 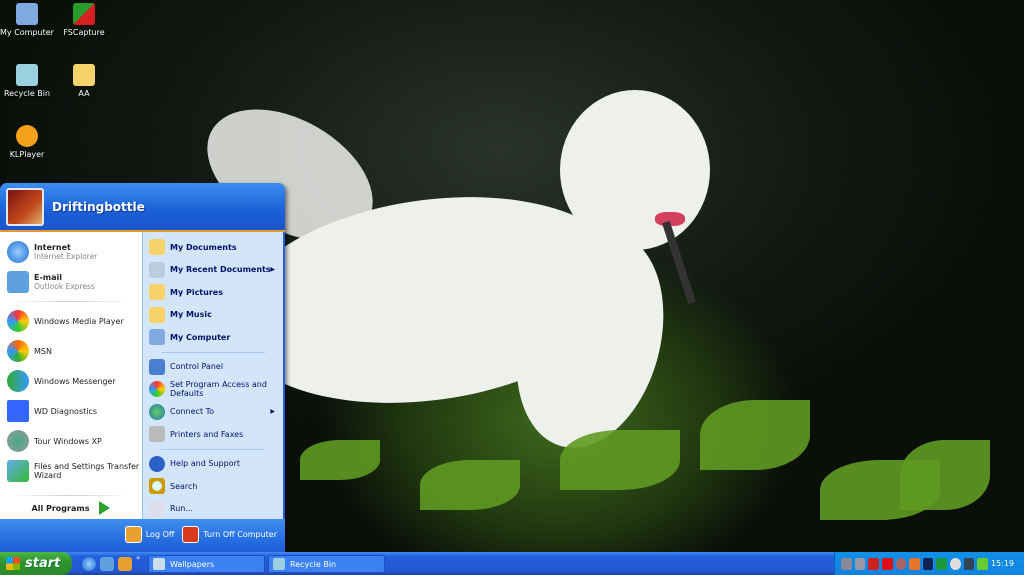 What do you see at coordinates (138, 558) in the screenshot?
I see `quicklaunch-more-button: »` at bounding box center [138, 558].